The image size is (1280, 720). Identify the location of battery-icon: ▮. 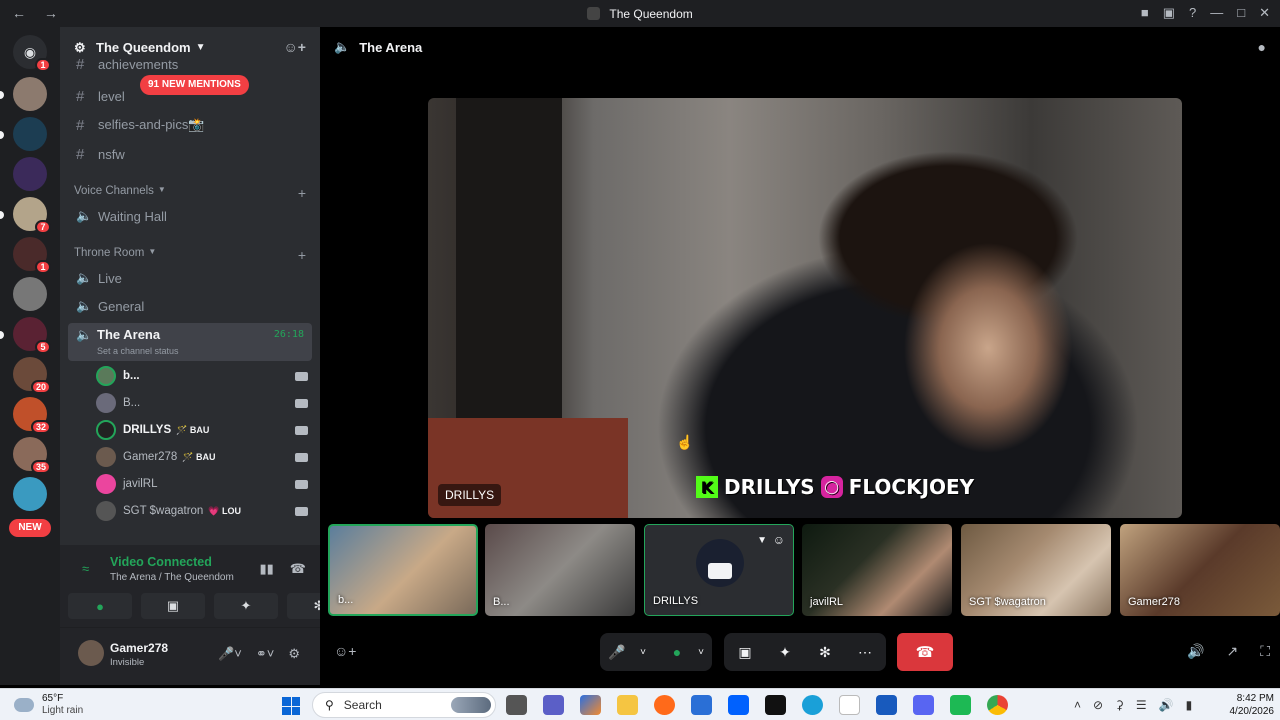
(1189, 705).